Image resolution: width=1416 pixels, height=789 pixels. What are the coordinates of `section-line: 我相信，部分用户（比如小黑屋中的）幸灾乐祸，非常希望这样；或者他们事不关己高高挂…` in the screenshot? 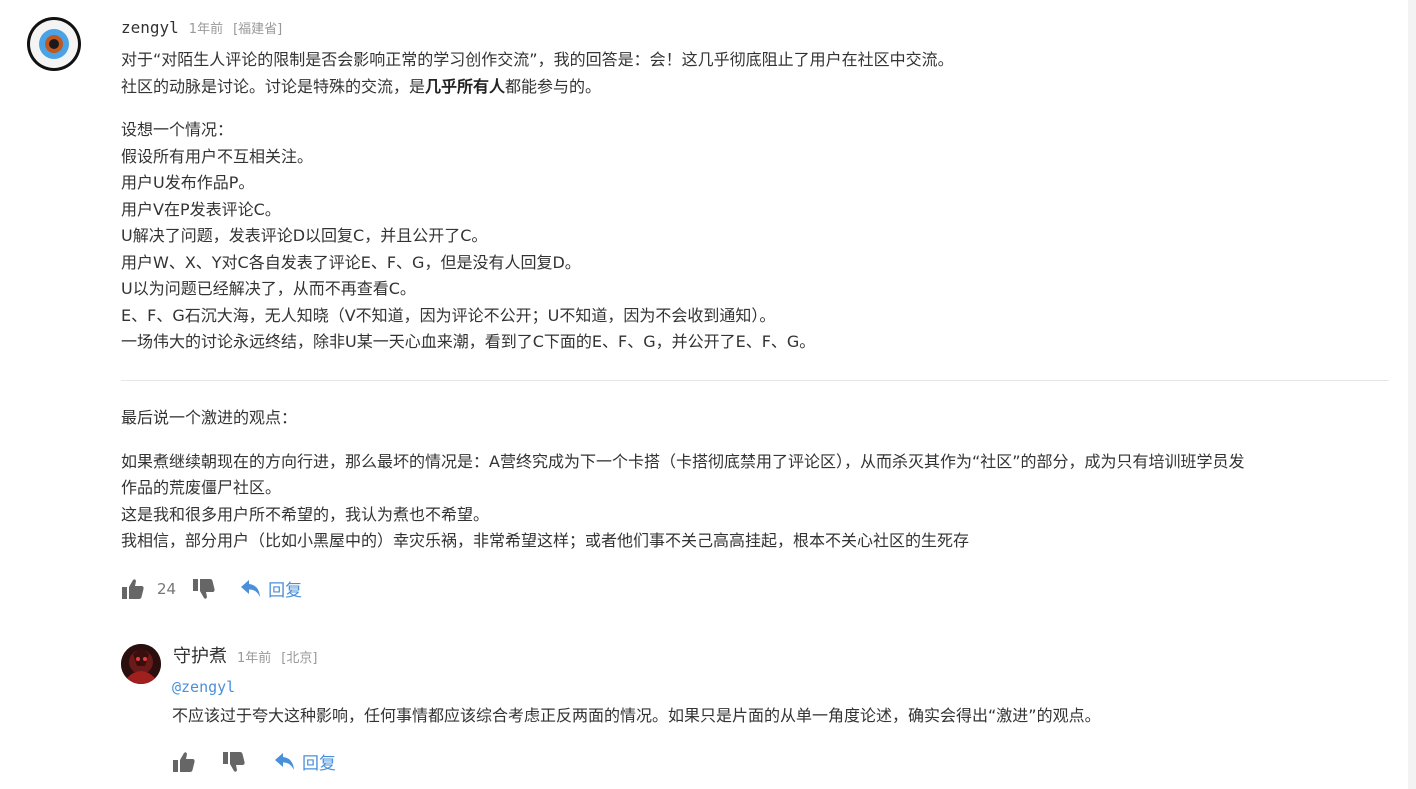 It's located at (545, 540).